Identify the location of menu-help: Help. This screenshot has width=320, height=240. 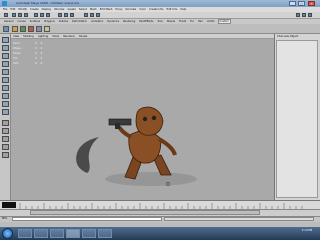
(183, 9).